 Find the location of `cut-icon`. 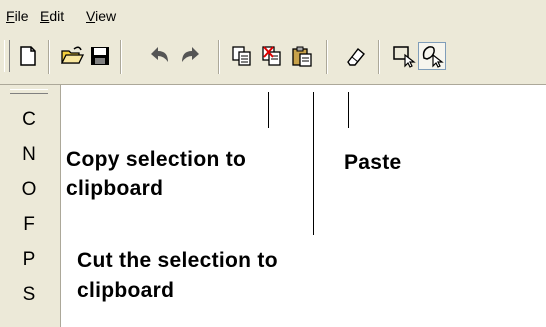

cut-icon is located at coordinates (271, 56).